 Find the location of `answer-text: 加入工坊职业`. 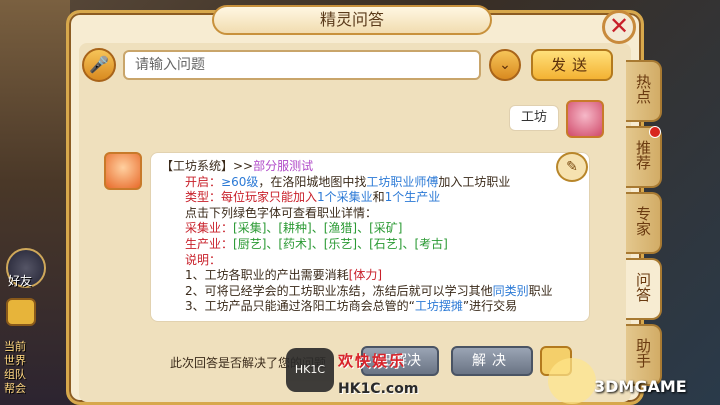

answer-text: 加入工坊职业 is located at coordinates (474, 181).